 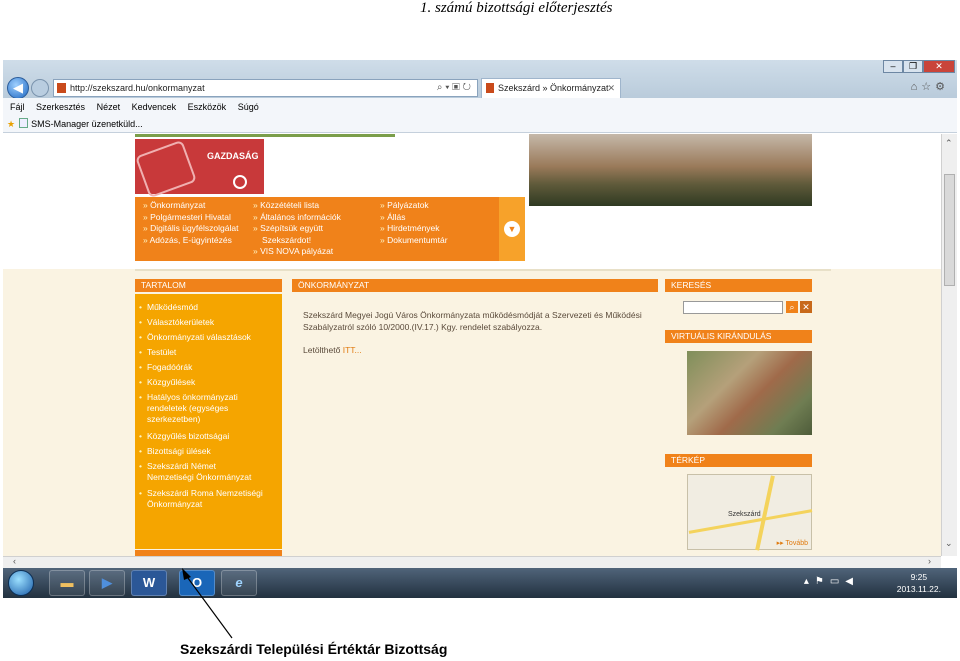 What do you see at coordinates (11, 124) in the screenshot?
I see `favorites-star-icon: ★` at bounding box center [11, 124].